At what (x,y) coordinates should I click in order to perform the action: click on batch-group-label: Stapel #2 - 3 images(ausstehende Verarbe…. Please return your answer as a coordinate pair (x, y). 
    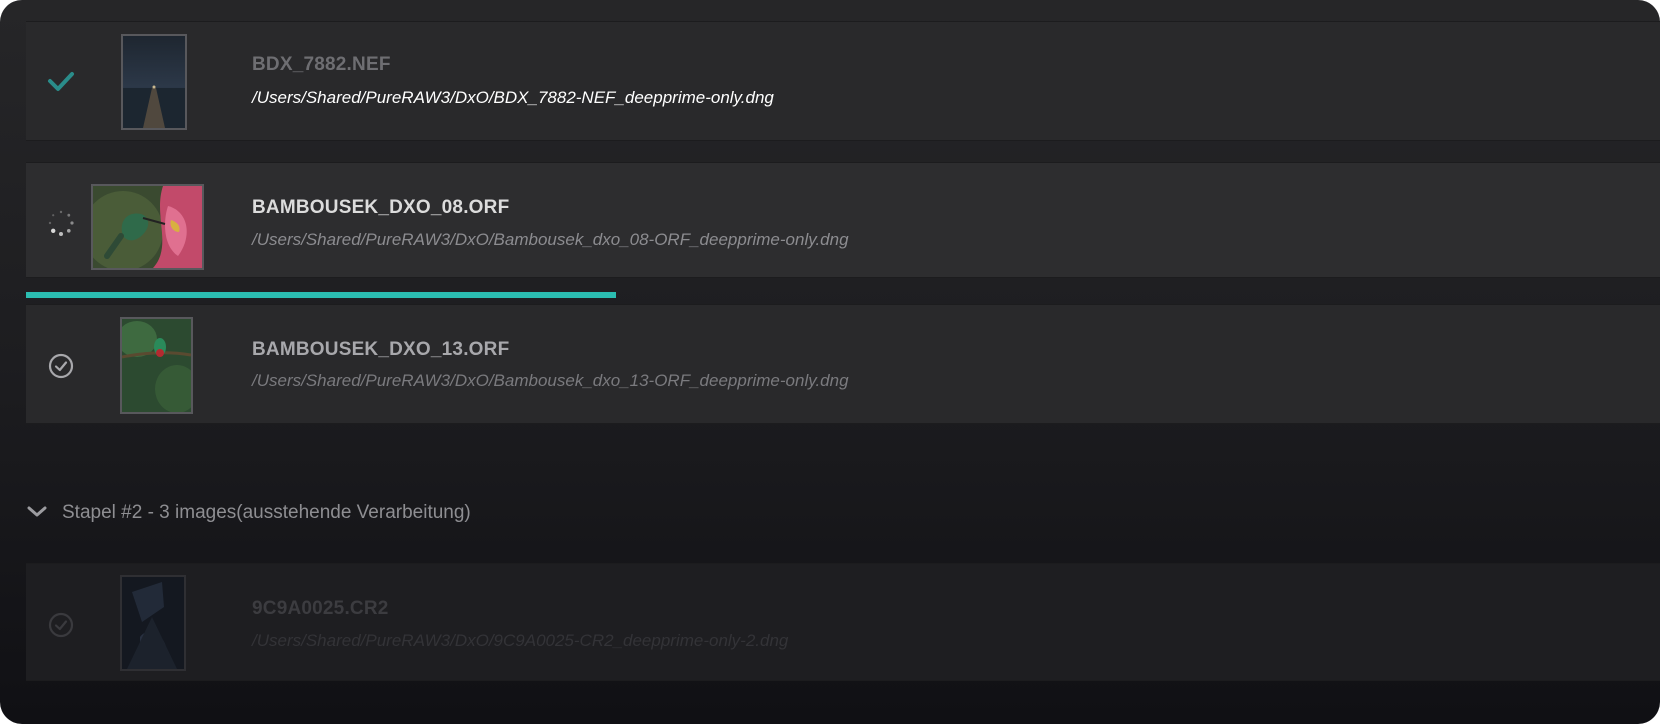
    Looking at the image, I should click on (266, 512).